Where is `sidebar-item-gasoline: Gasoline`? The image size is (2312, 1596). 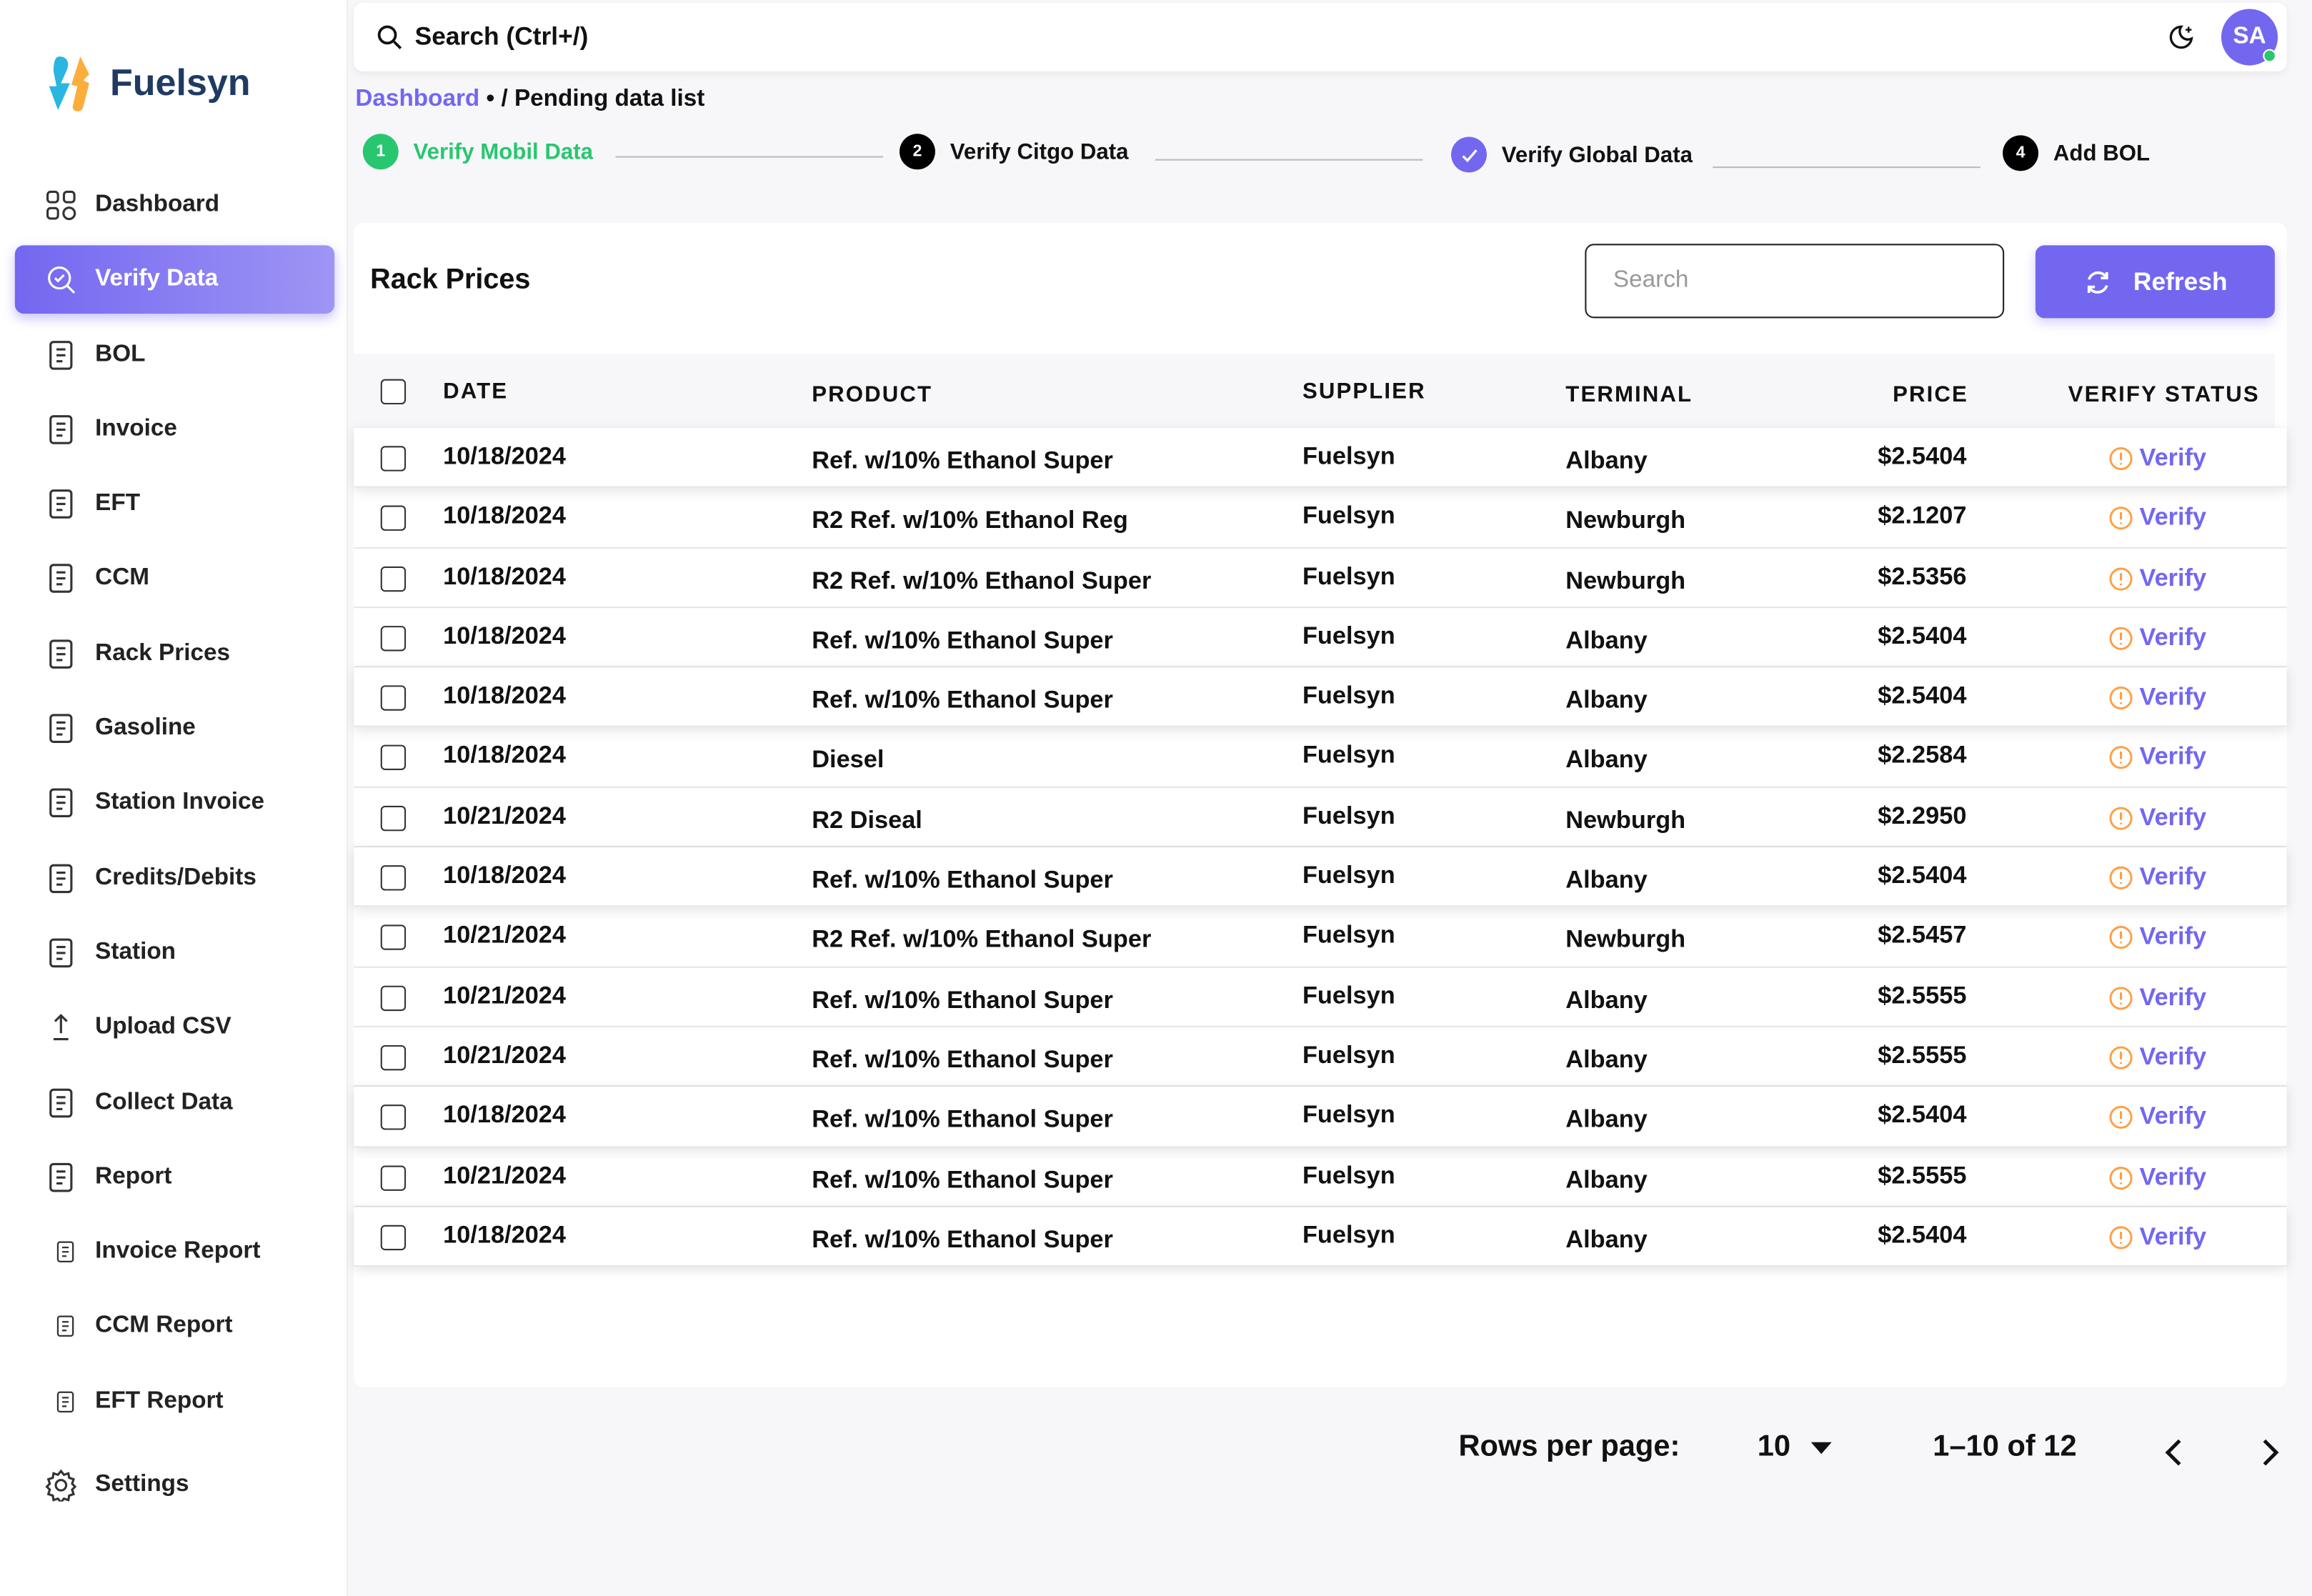
sidebar-item-gasoline: Gasoline is located at coordinates (174, 728).